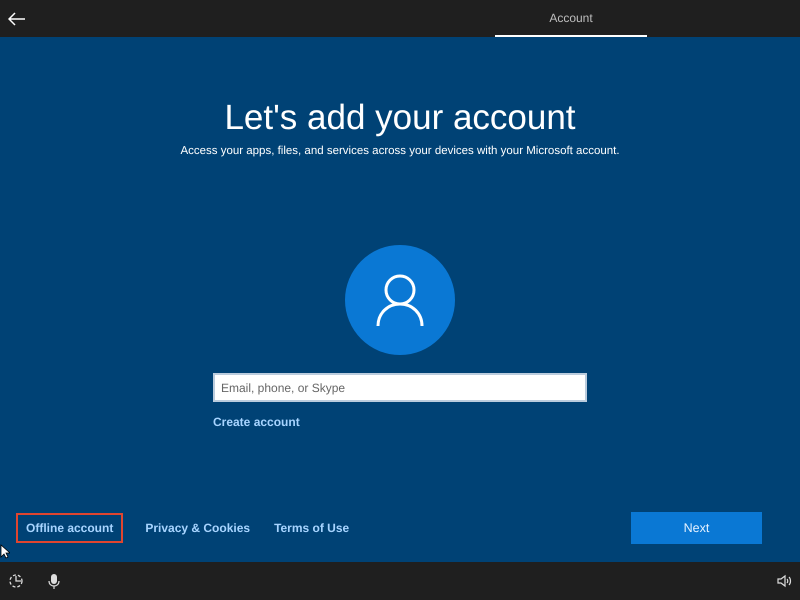 The image size is (800, 600). Describe the element at coordinates (256, 422) in the screenshot. I see `create-account-link: Create account` at that location.